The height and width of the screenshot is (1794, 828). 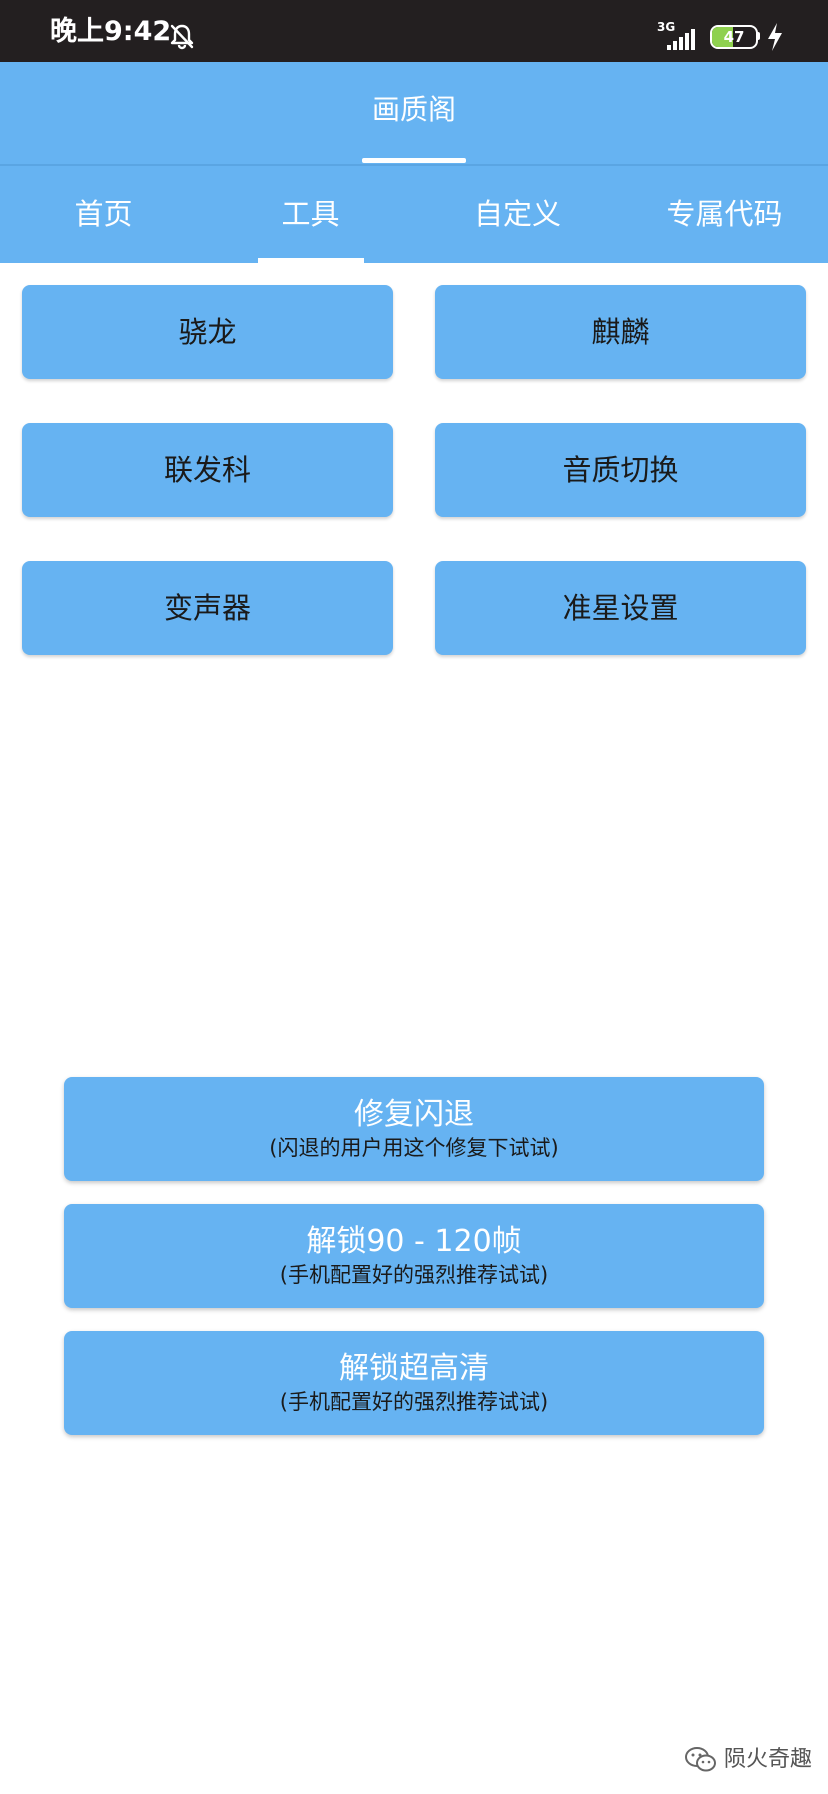 What do you see at coordinates (620, 608) in the screenshot?
I see `crosshair-settings-button: 准星设置` at bounding box center [620, 608].